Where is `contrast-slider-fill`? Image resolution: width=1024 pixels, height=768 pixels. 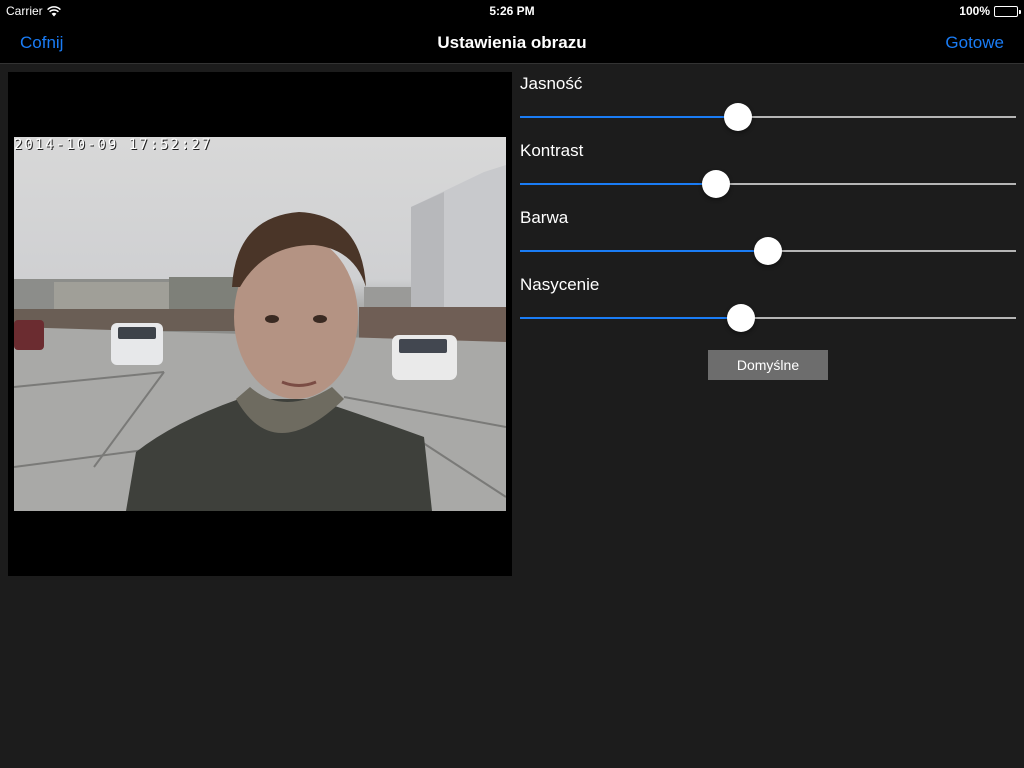
contrast-slider-fill is located at coordinates (618, 184).